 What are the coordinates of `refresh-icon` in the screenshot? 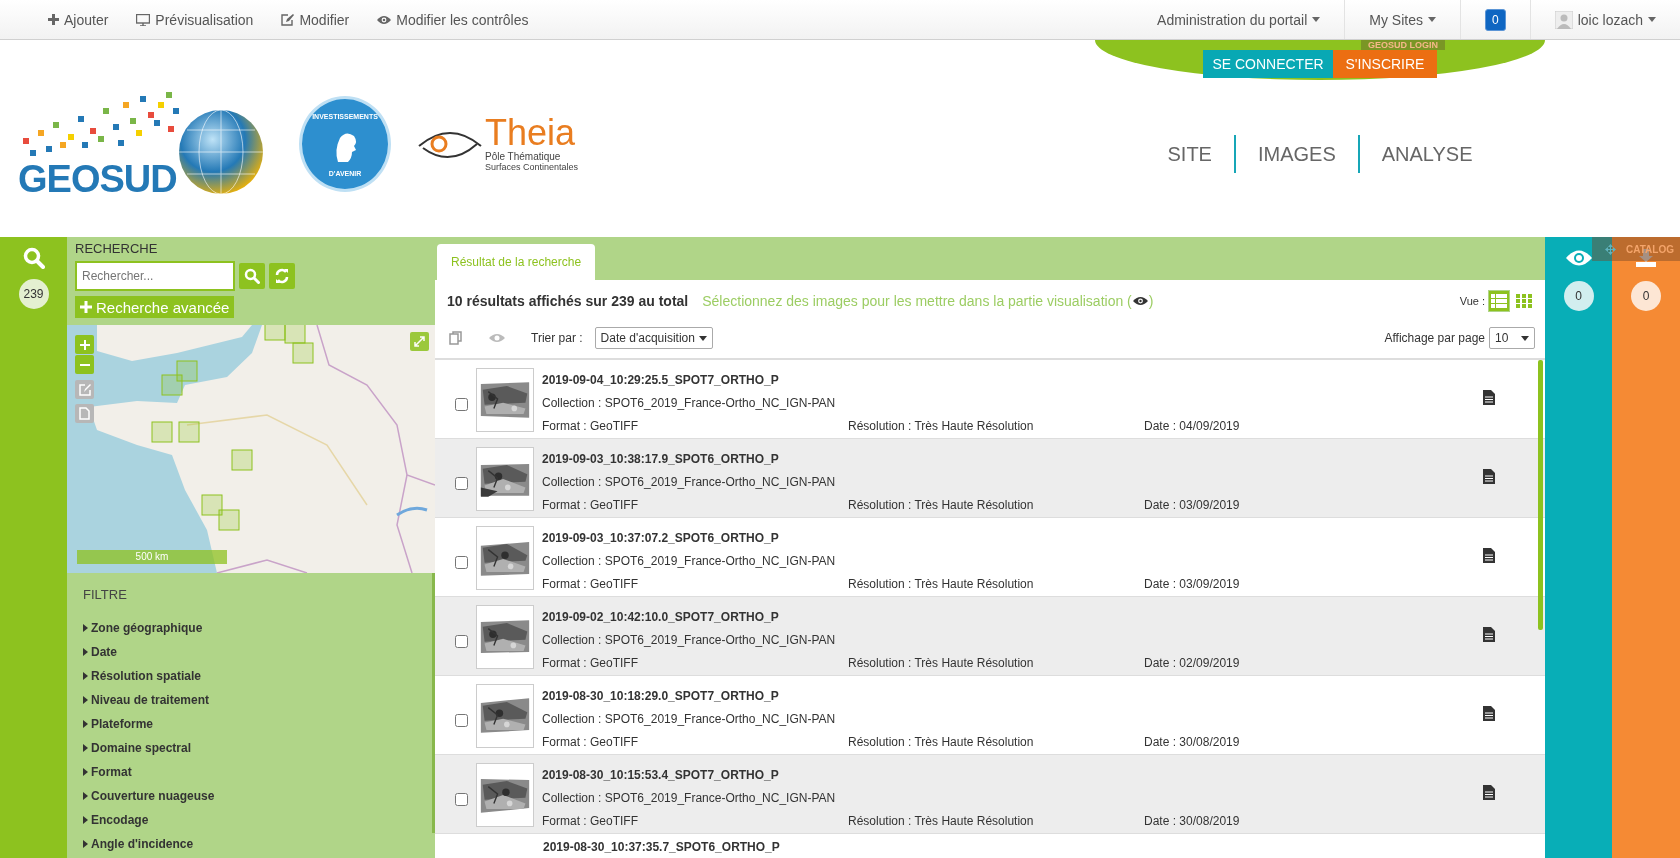 It's located at (282, 276).